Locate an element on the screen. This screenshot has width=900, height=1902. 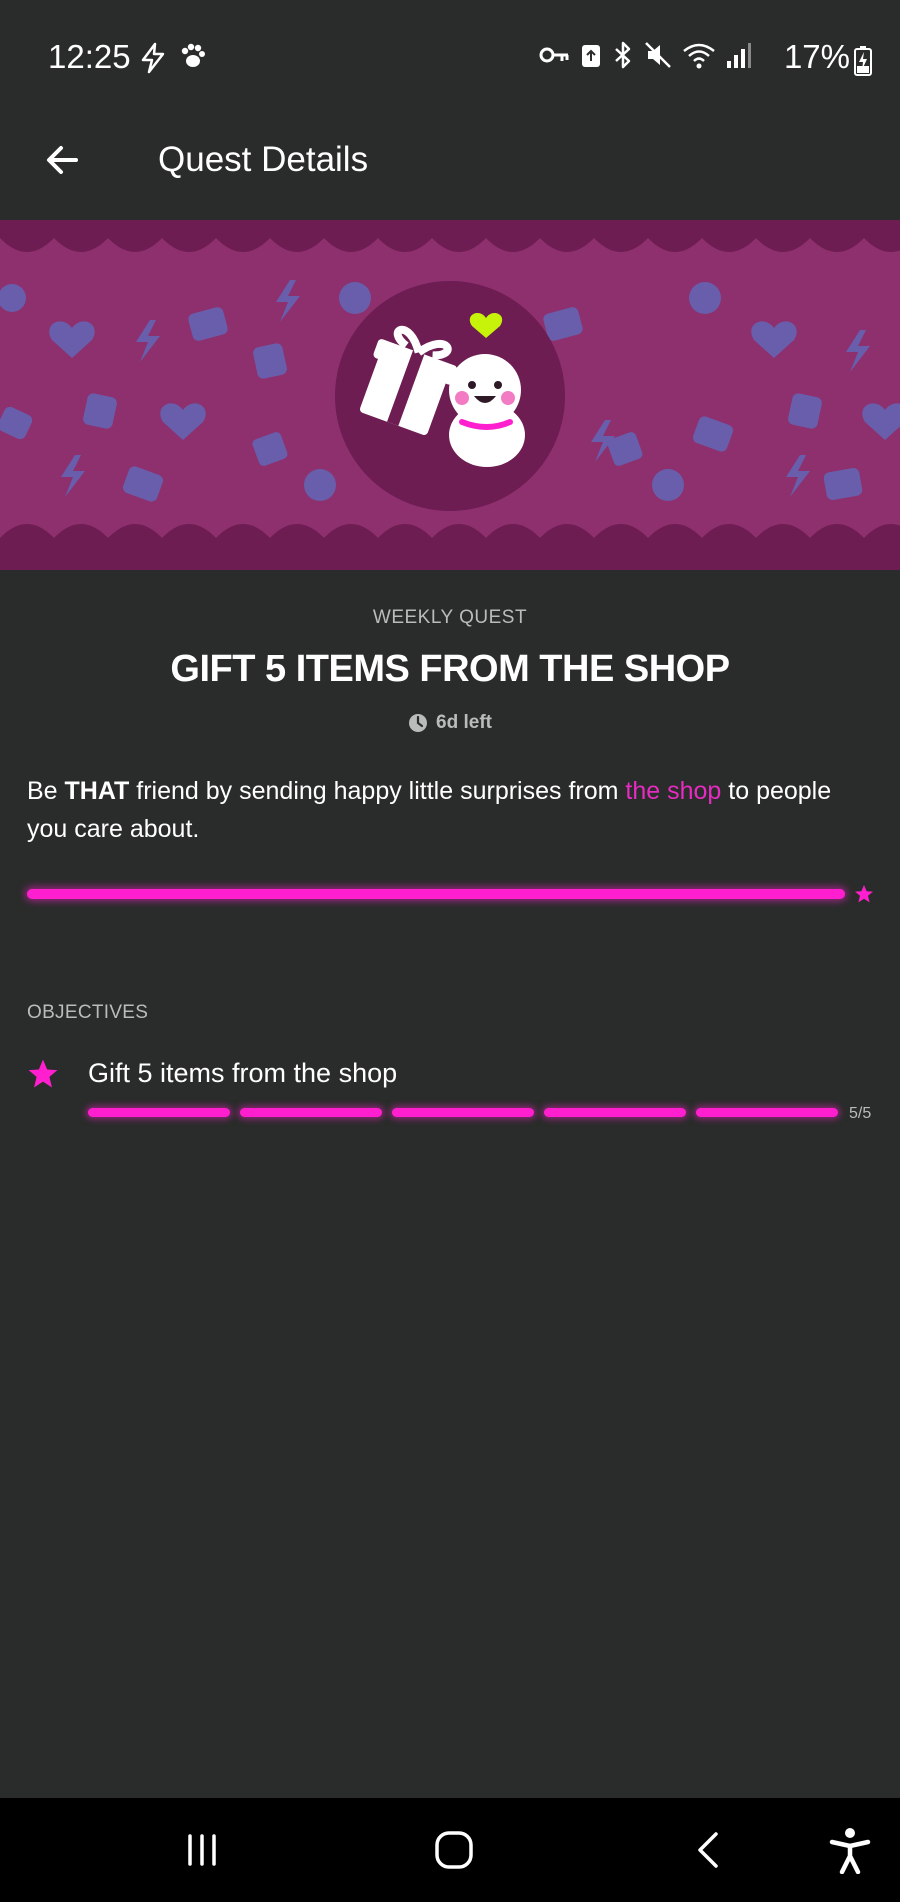
app-bar: Quest Details is located at coordinates (450, 160).